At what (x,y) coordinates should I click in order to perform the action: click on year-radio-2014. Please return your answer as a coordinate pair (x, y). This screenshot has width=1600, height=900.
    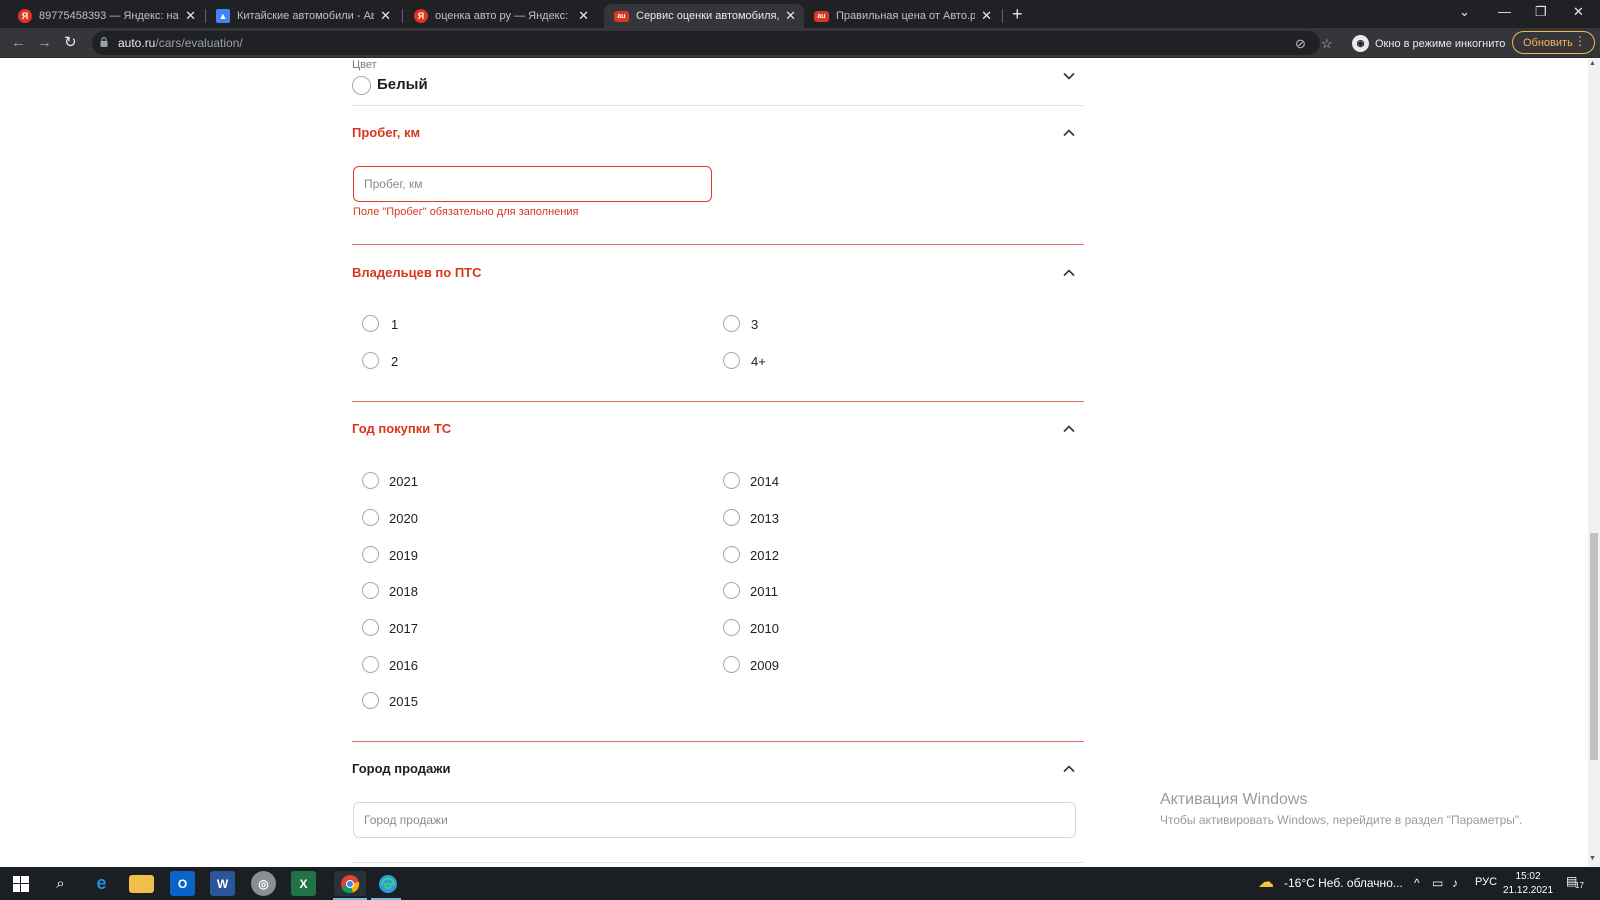
    Looking at the image, I should click on (731, 480).